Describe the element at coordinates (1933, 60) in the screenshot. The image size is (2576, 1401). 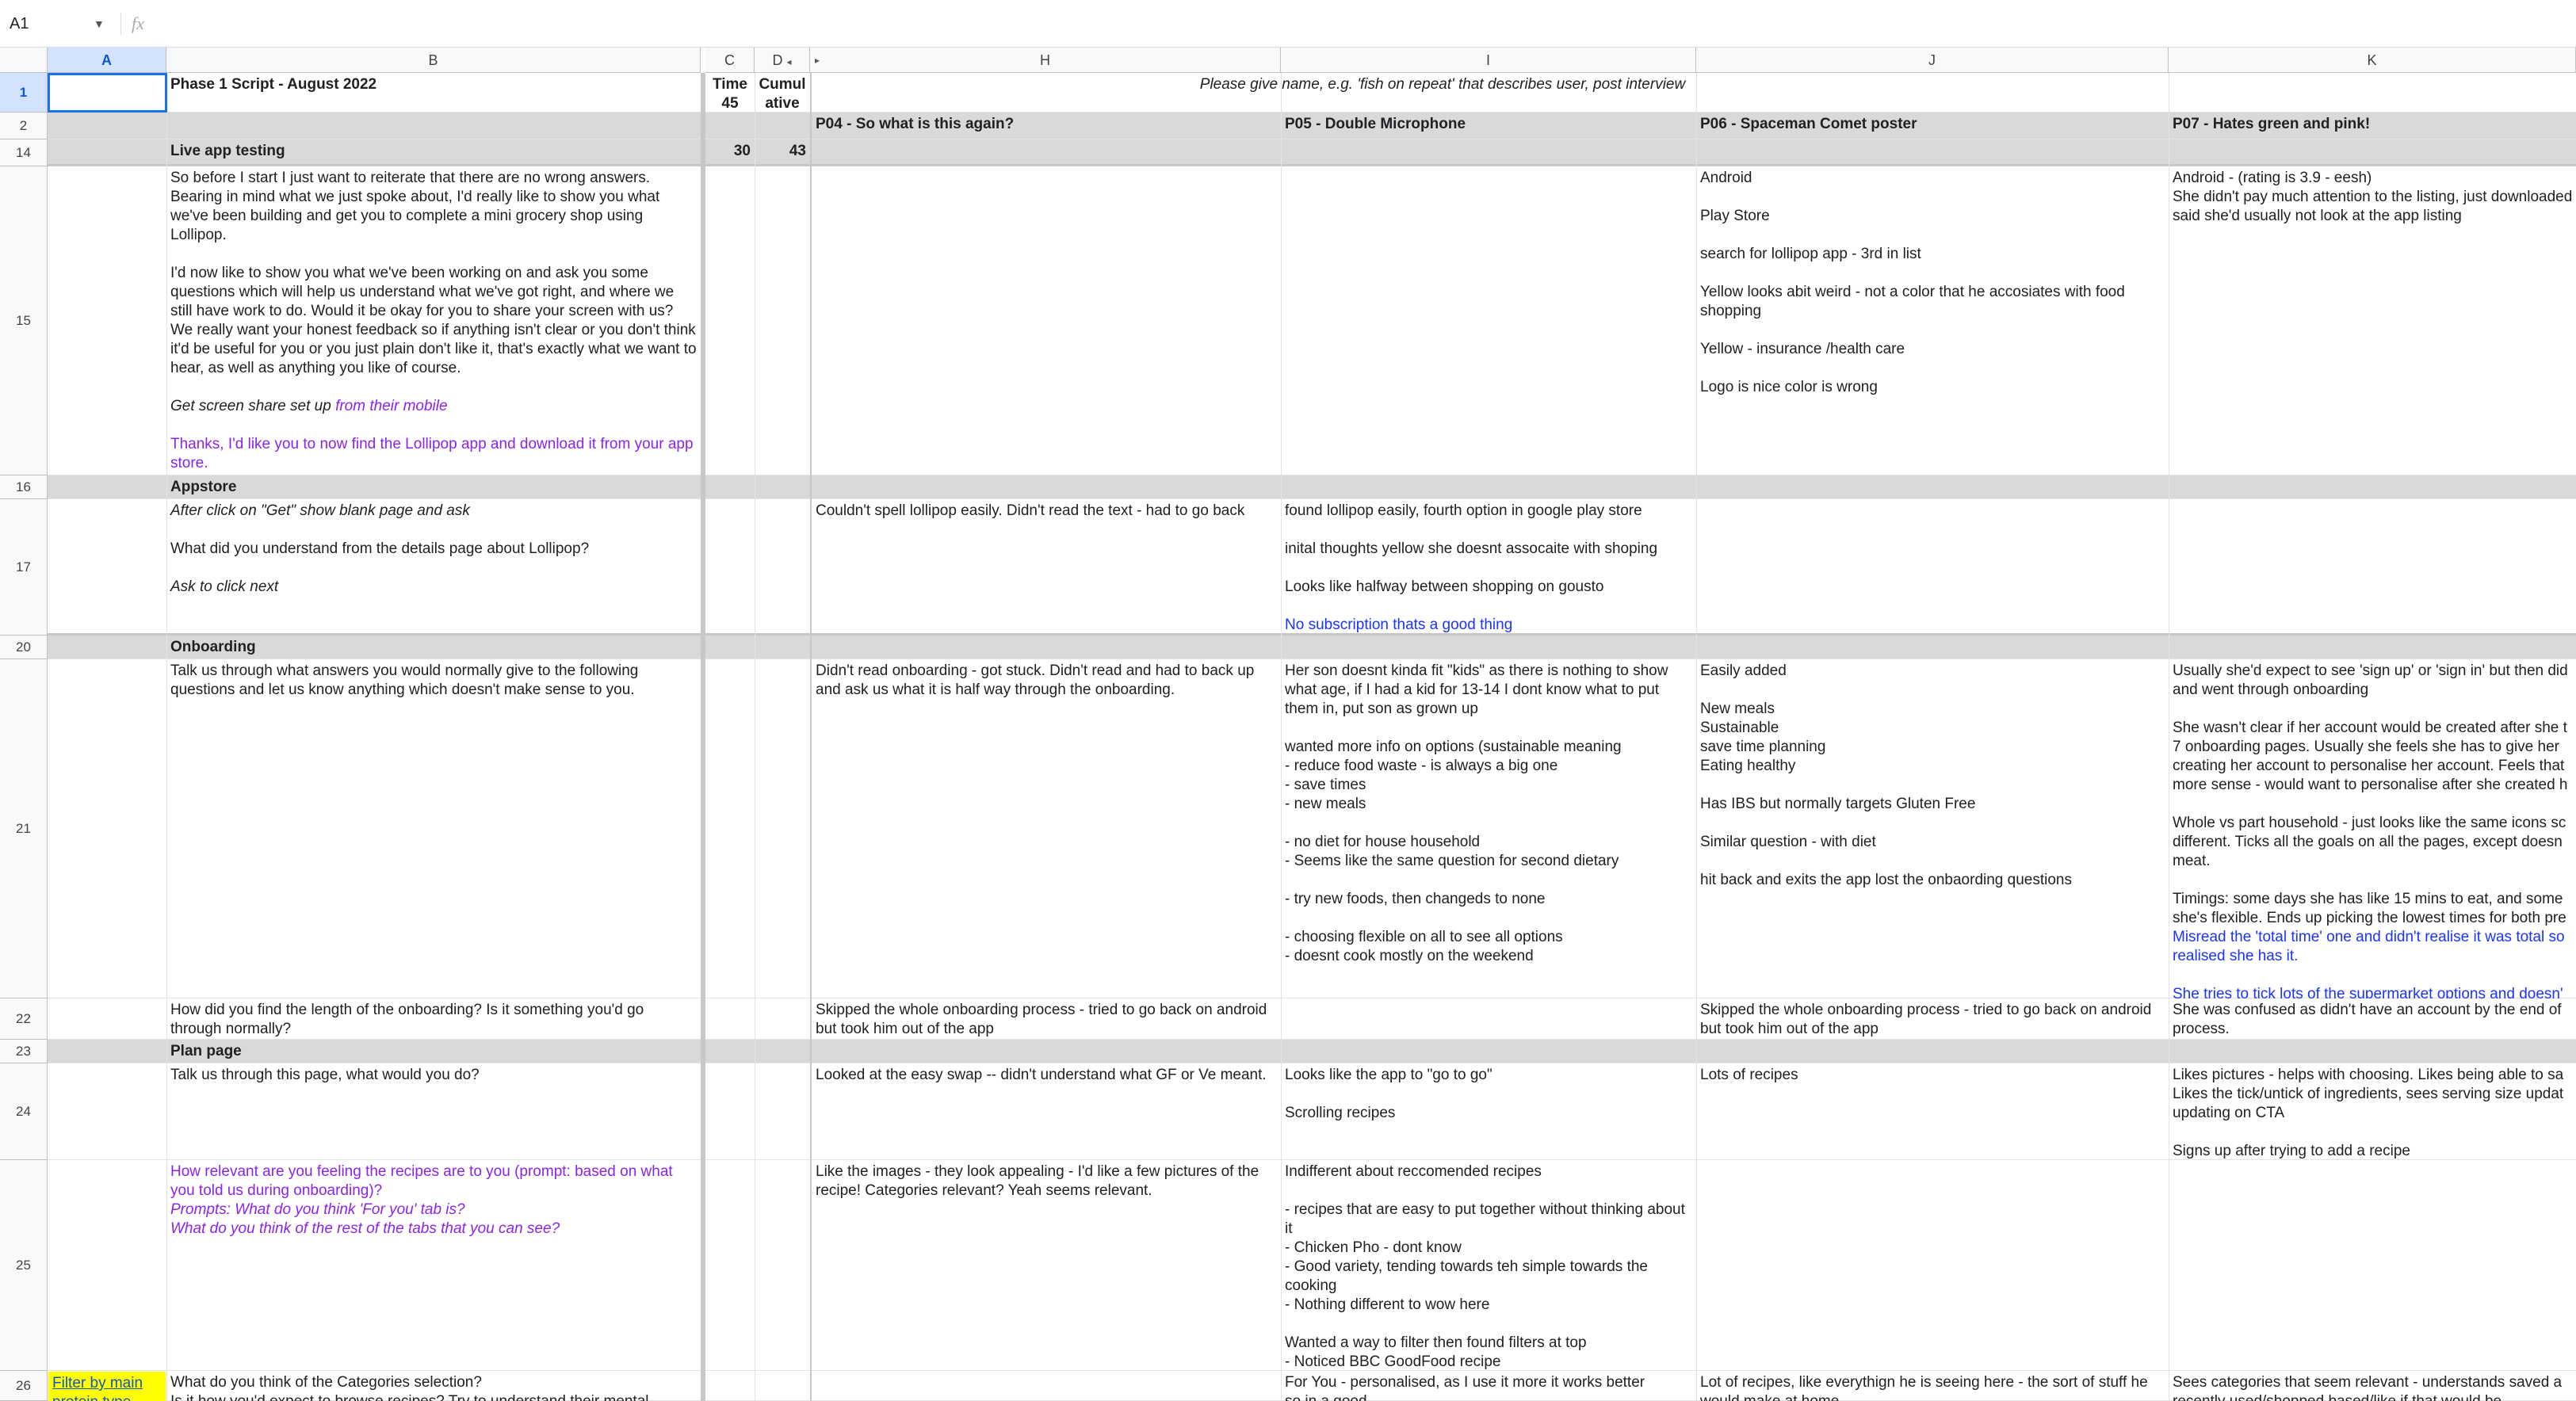
I see `column-header-j: J` at that location.